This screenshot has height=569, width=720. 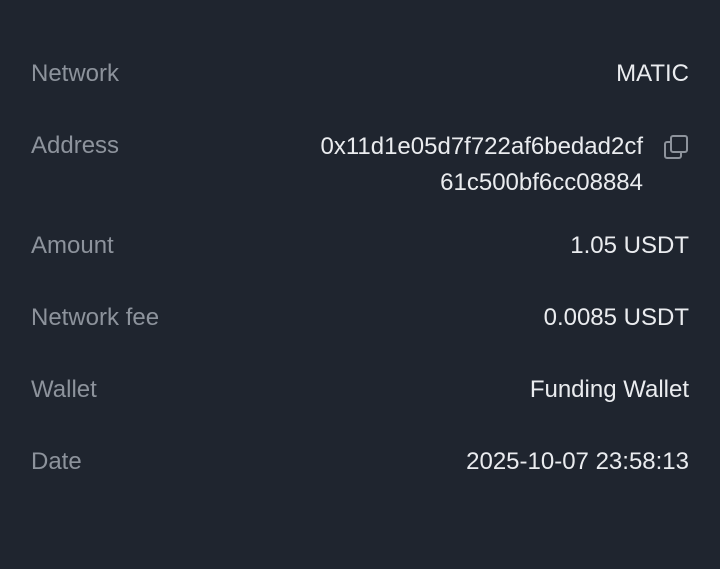 What do you see at coordinates (75, 145) in the screenshot?
I see `address-label: Address` at bounding box center [75, 145].